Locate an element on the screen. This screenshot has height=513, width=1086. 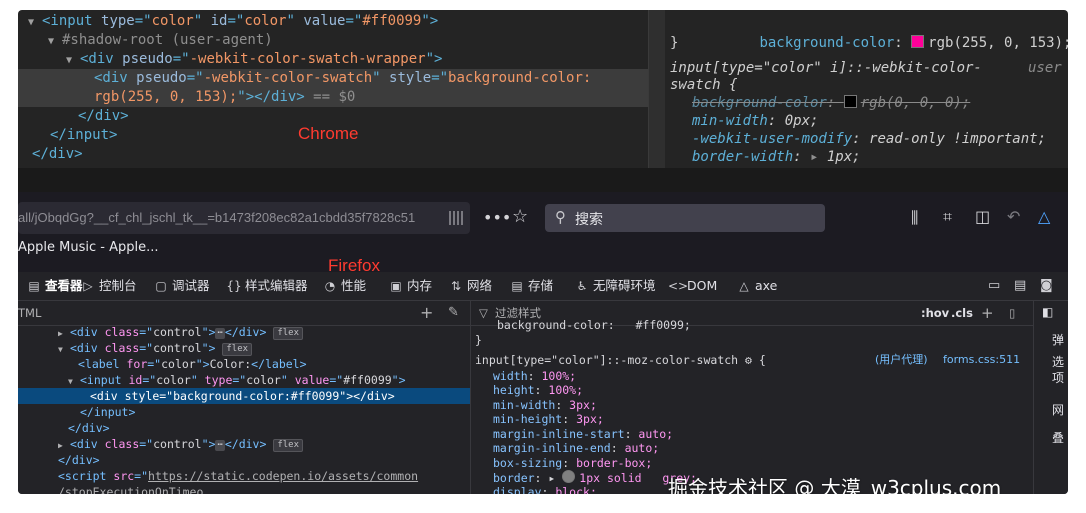
devtools-tab: △ axe is located at coordinates (756, 286).